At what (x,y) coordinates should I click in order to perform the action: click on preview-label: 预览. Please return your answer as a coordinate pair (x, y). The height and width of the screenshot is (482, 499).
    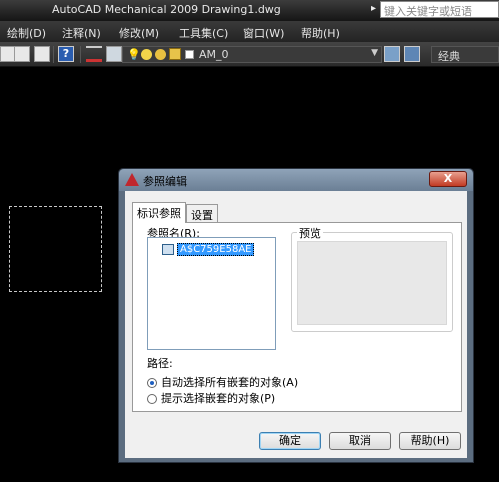
    Looking at the image, I should click on (310, 233).